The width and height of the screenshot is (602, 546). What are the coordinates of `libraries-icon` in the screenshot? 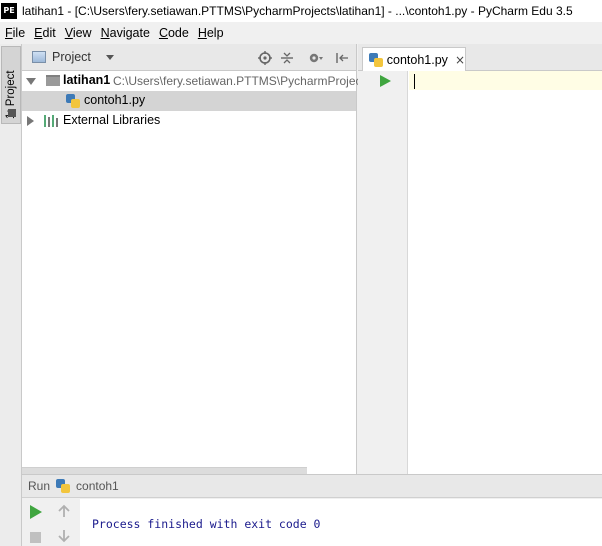 It's located at (52, 121).